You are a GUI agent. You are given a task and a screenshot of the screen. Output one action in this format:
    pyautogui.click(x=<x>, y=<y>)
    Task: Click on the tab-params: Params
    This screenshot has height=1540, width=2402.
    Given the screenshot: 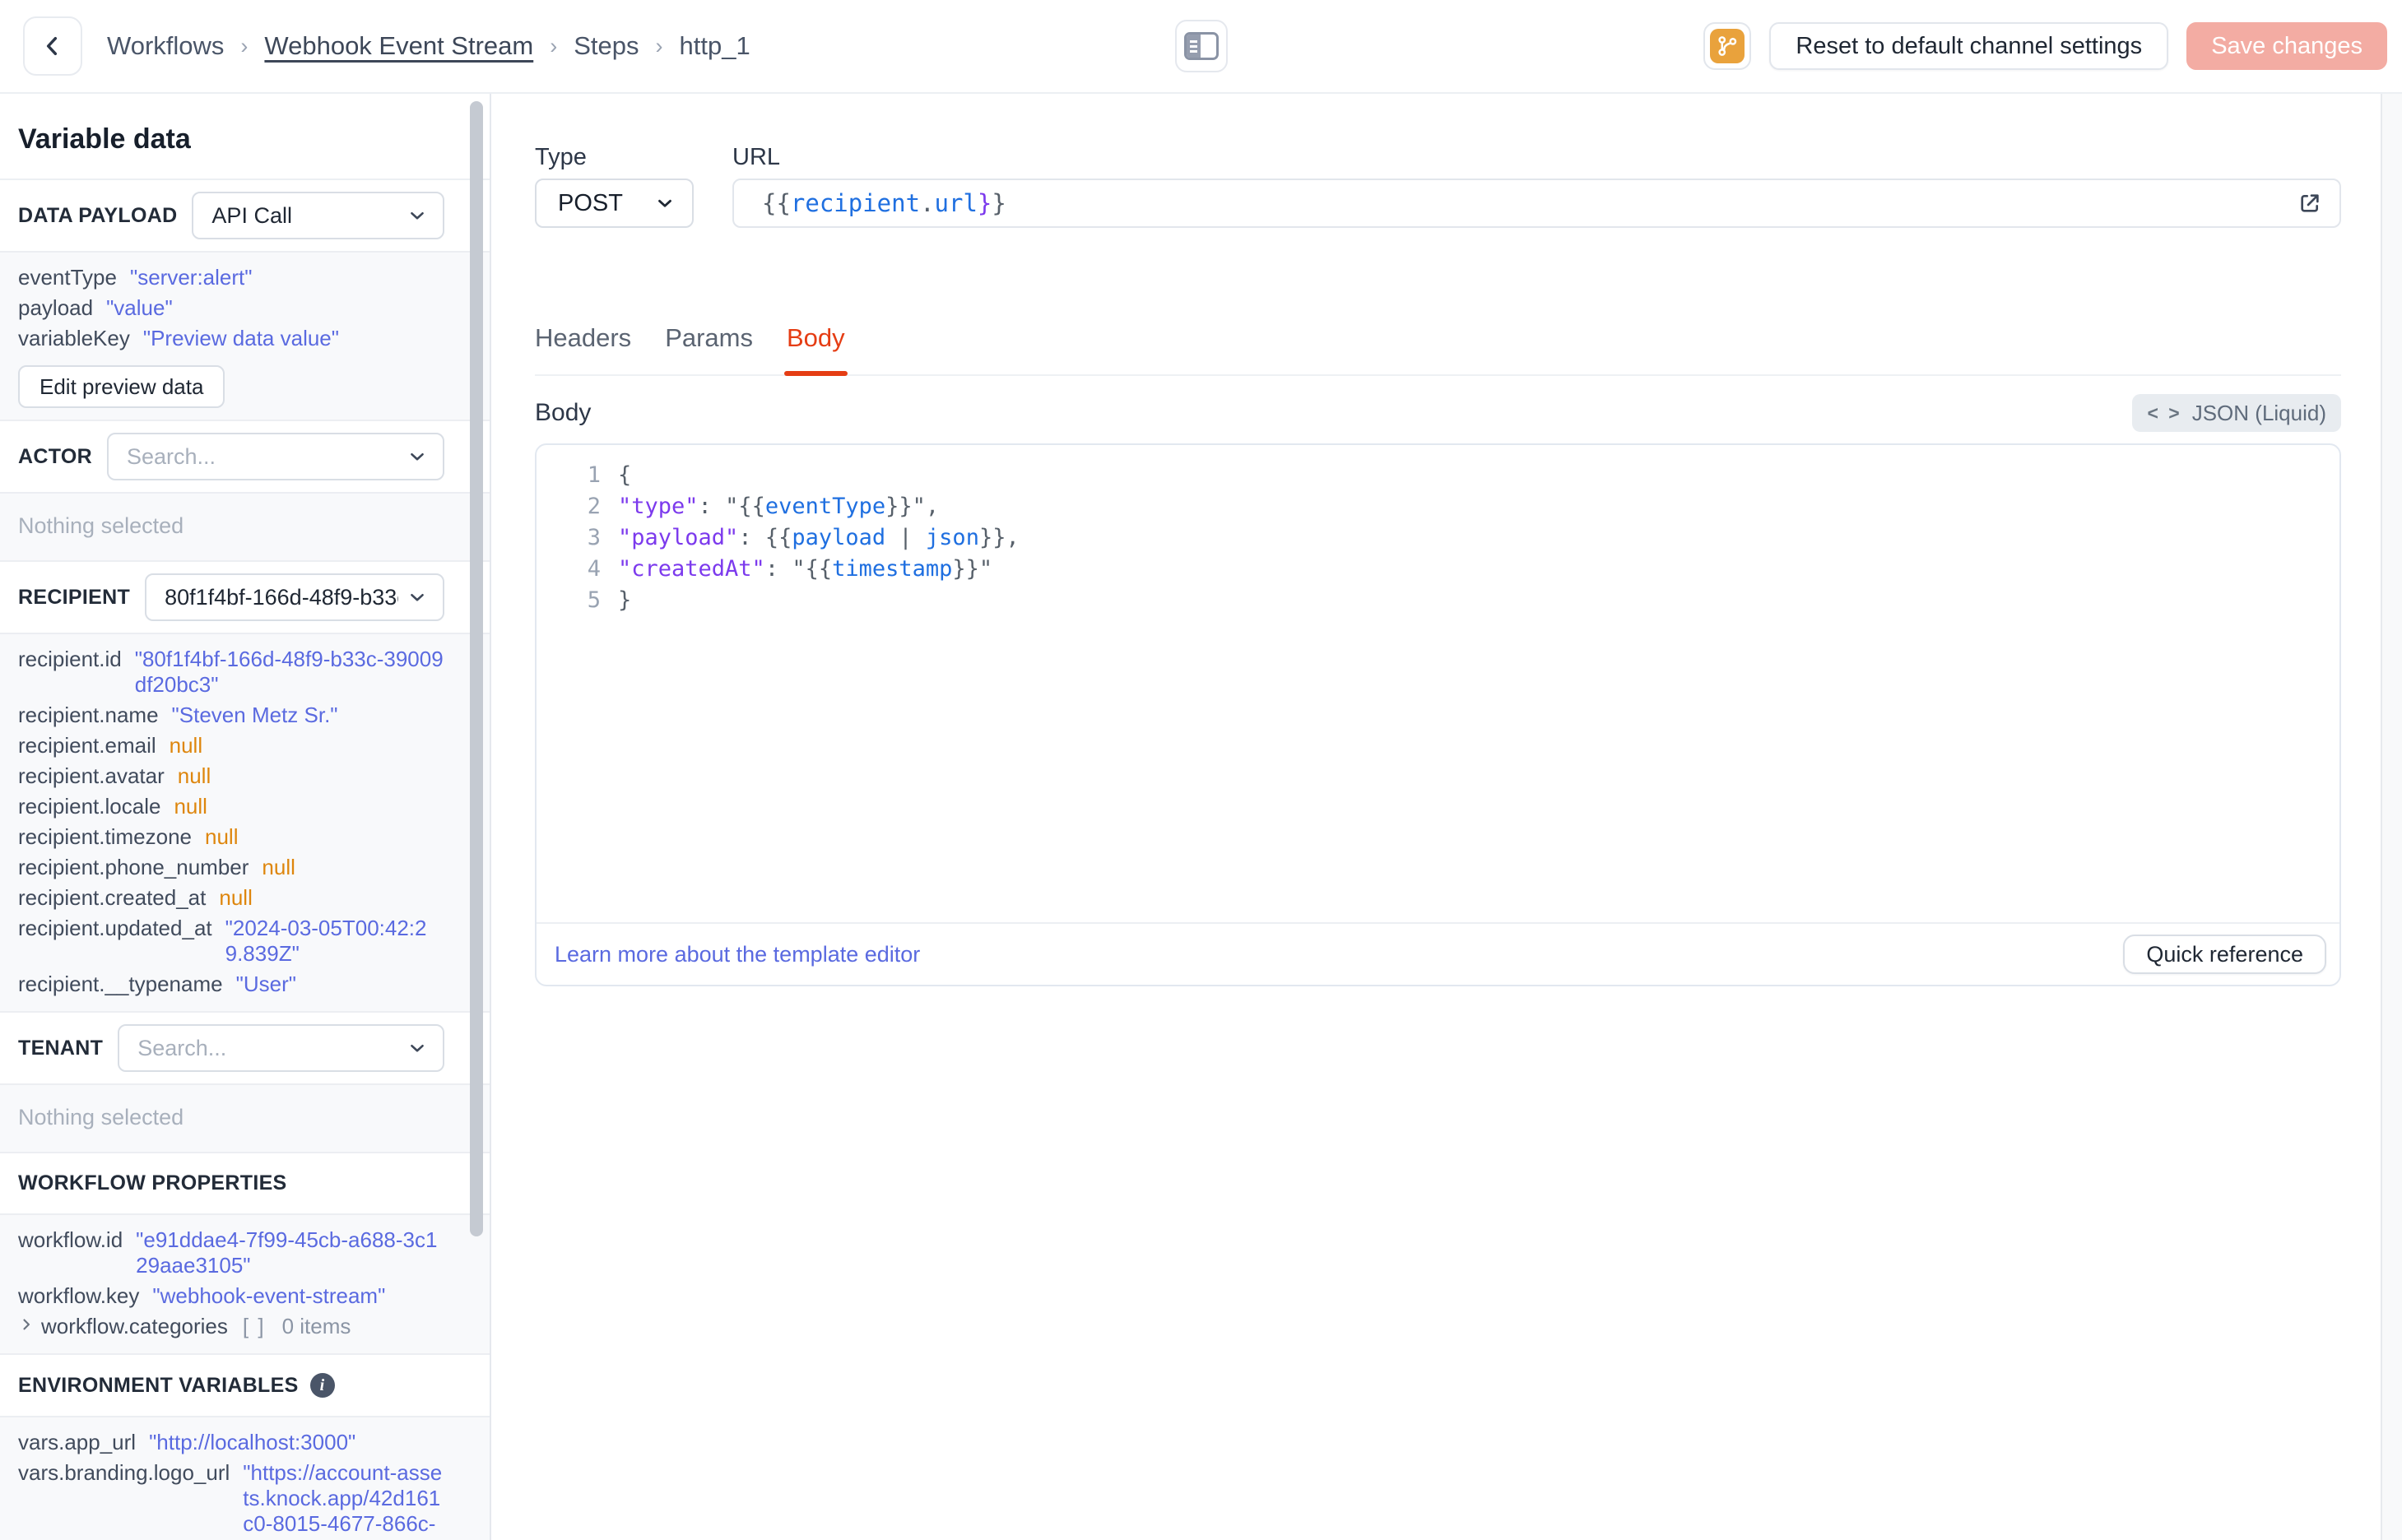 What is the action you would take?
    pyautogui.click(x=709, y=348)
    